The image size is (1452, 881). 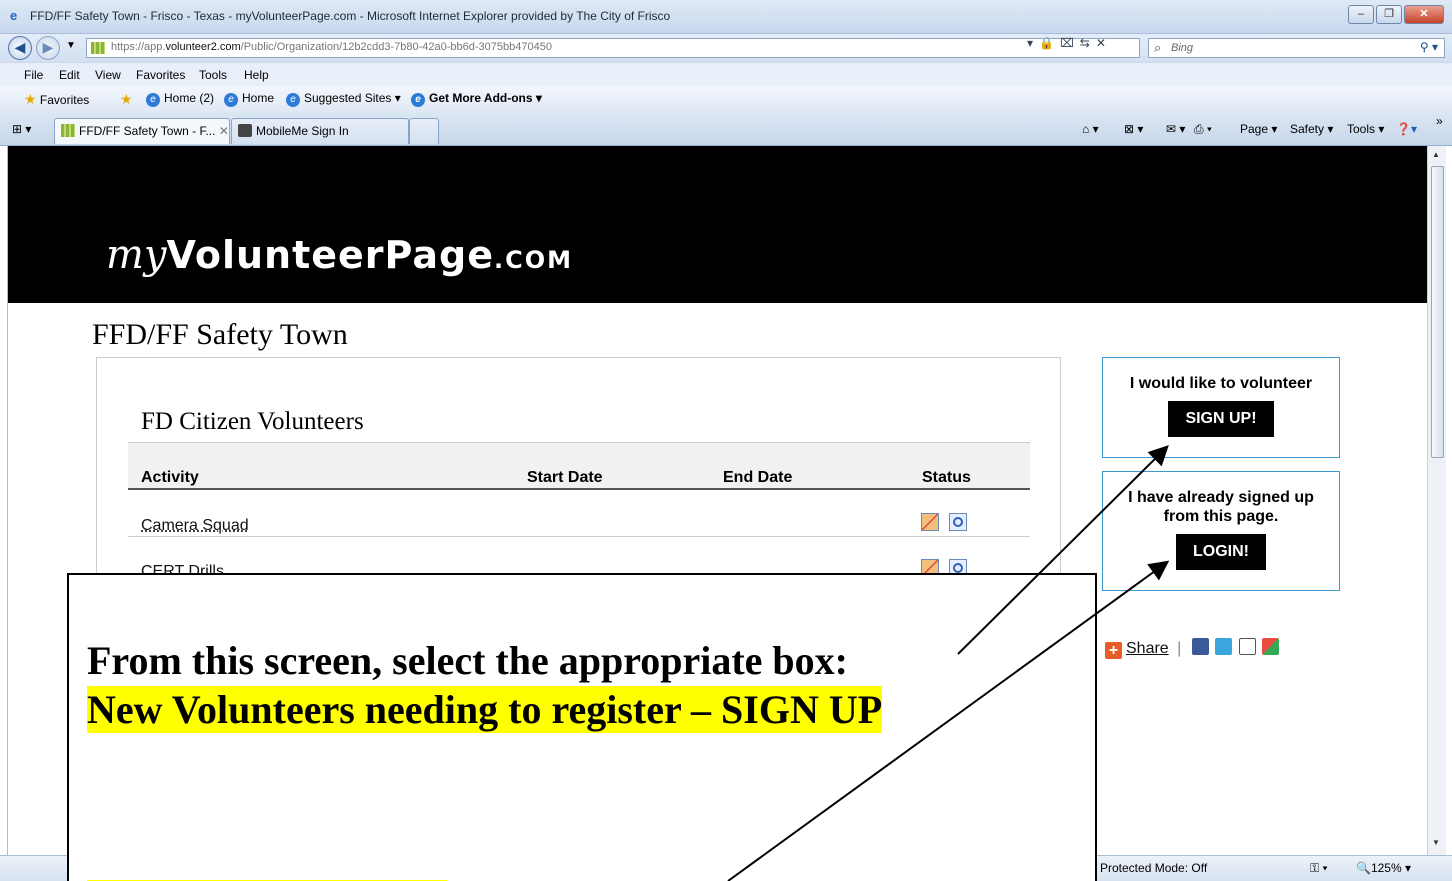 What do you see at coordinates (339, 255) in the screenshot?
I see `site-logo: myVolunteerPage.COM` at bounding box center [339, 255].